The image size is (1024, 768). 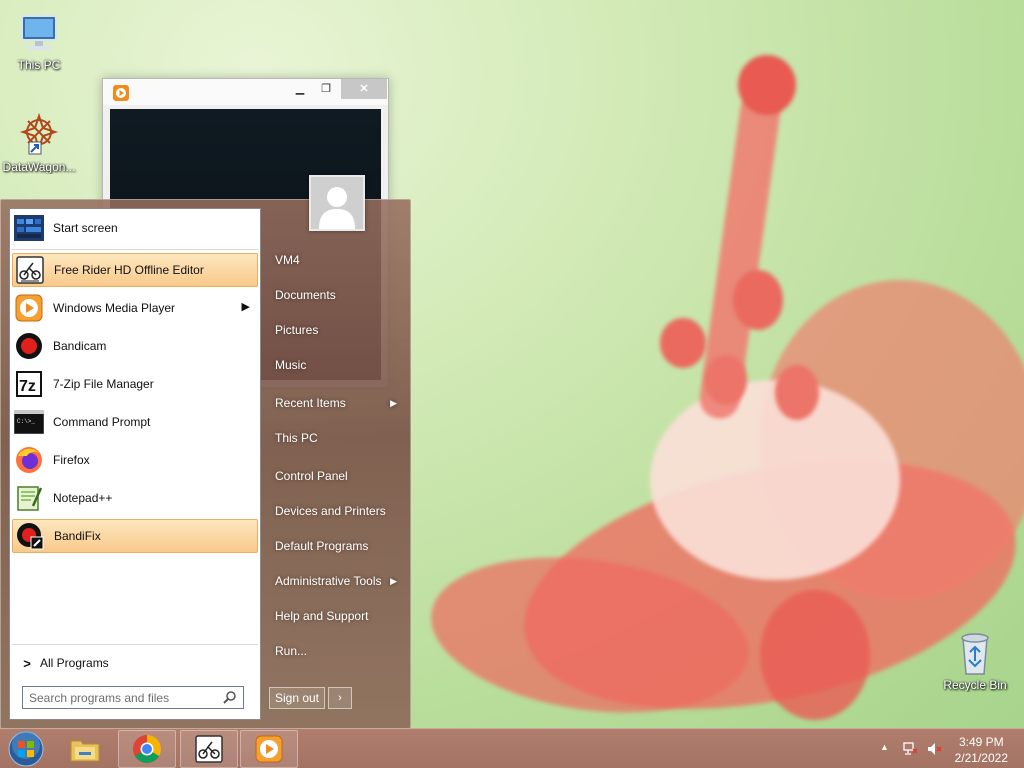 I want to click on taskbar-free-rider, so click(x=209, y=749).